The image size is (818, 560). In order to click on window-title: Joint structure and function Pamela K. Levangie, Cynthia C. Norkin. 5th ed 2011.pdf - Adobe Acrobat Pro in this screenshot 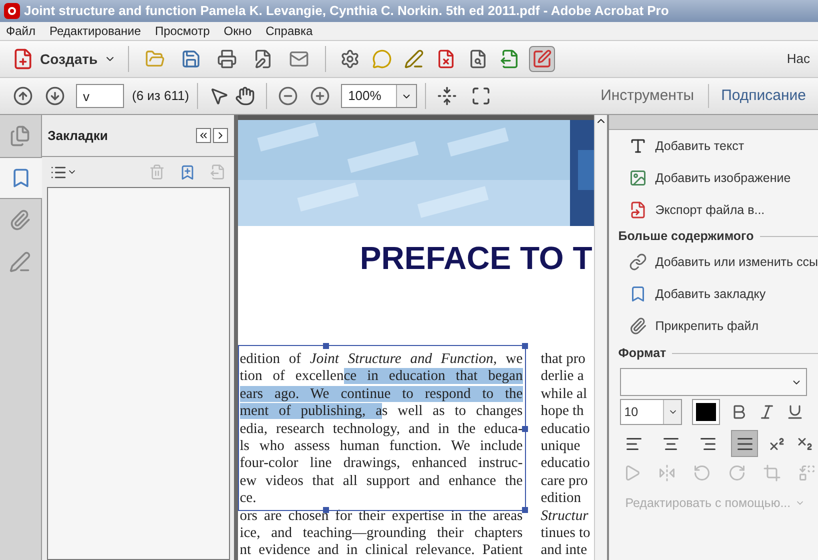, I will do `click(346, 11)`.